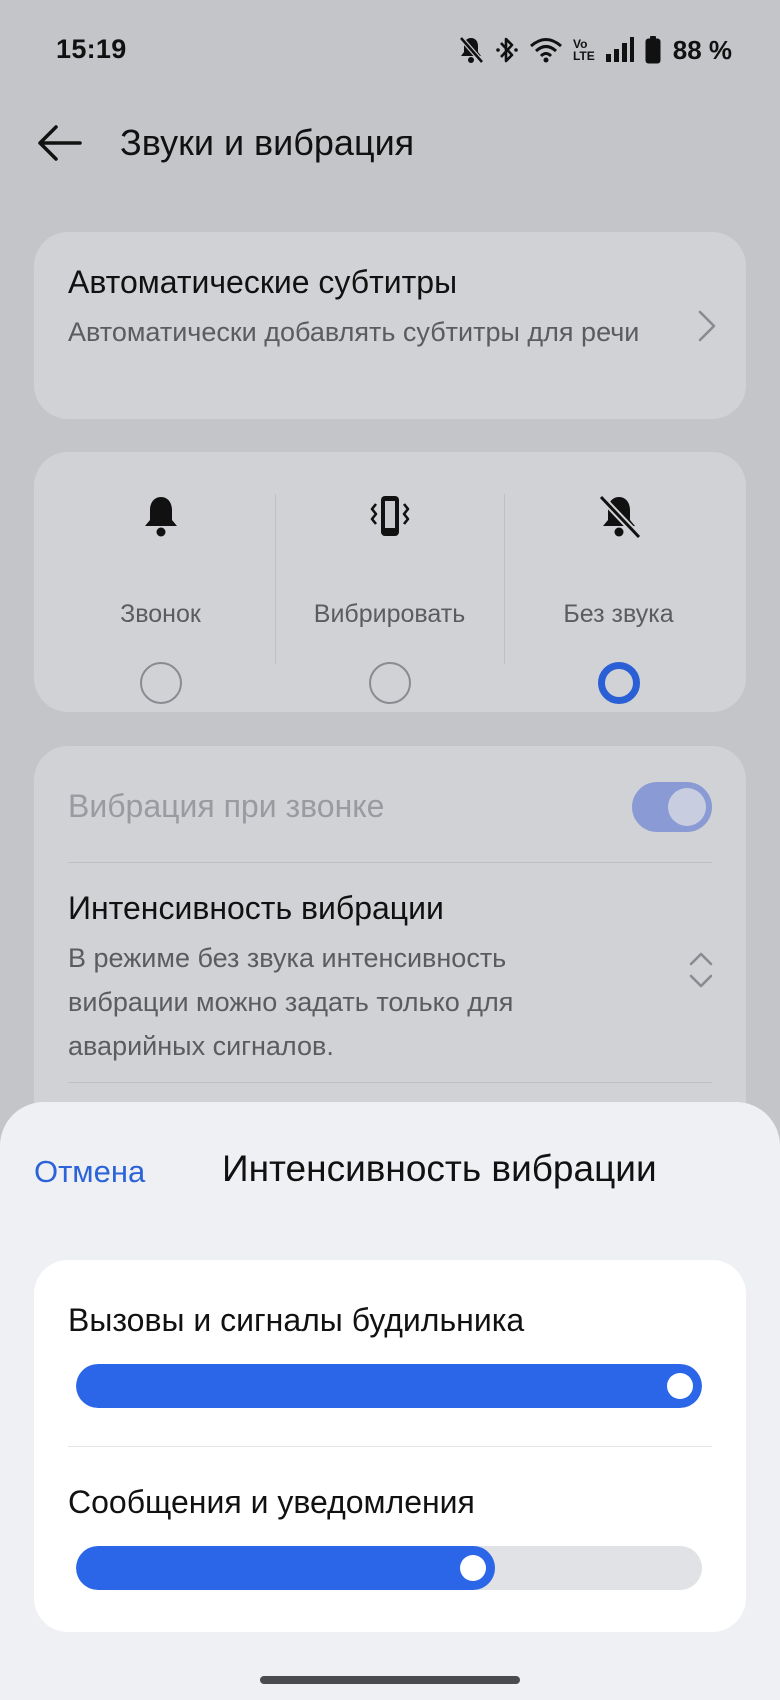  Describe the element at coordinates (296, 1320) in the screenshot. I see `calls-alarms-label: Вызовы и сигналы будильника` at that location.